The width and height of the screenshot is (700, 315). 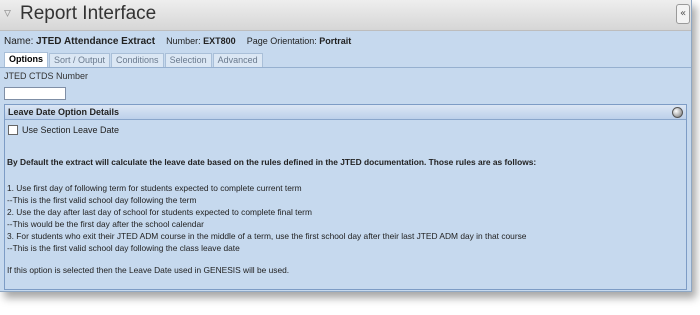 What do you see at coordinates (95, 41) in the screenshot?
I see `report-name-value: JTED Attendance Extract` at bounding box center [95, 41].